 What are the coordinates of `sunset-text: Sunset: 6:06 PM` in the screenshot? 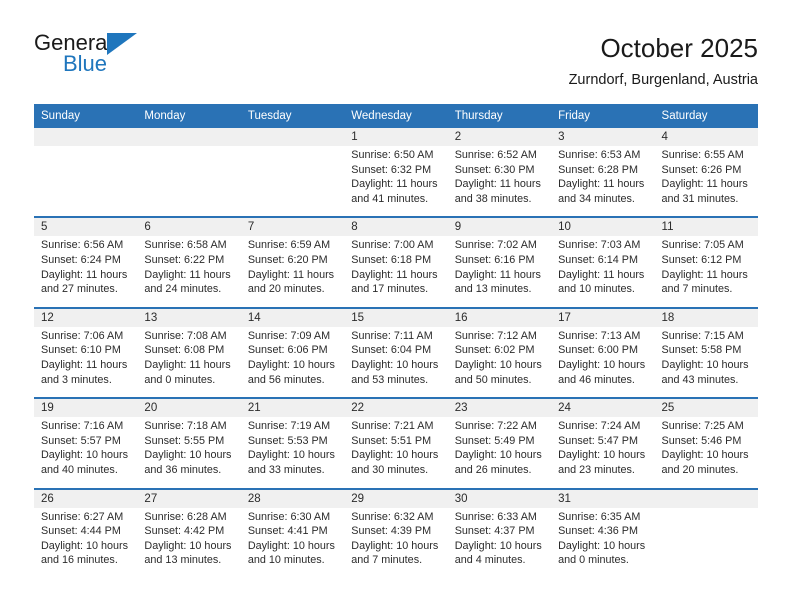 It's located at (287, 350).